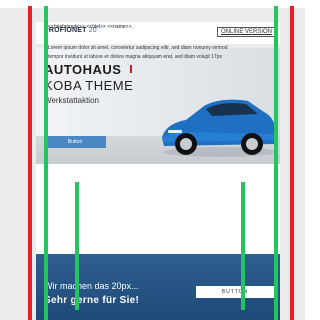 This screenshot has width=320, height=320. Describe the element at coordinates (92, 300) in the screenshot. I see `footer-tagline: Sehr gerne für Sie!` at that location.